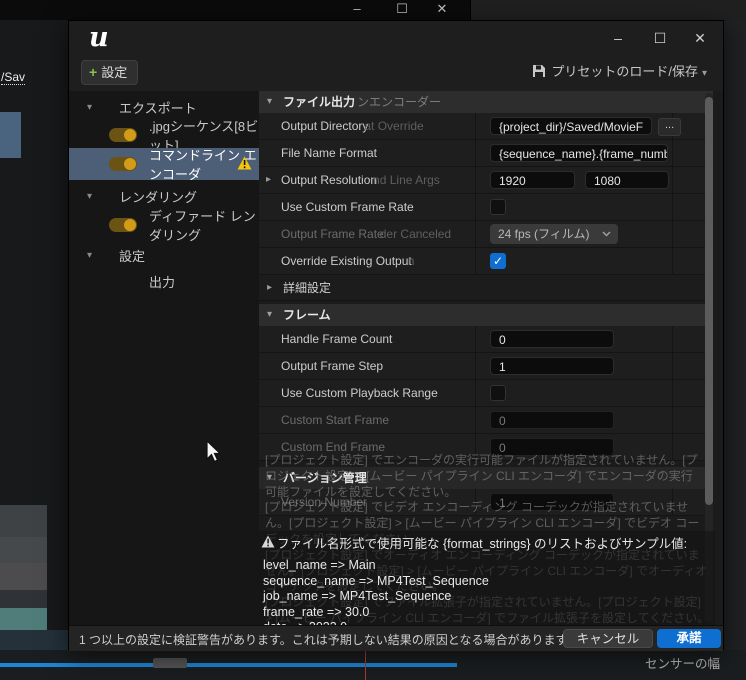 The height and width of the screenshot is (680, 746). I want to click on mouse-cursor, so click(214, 451).